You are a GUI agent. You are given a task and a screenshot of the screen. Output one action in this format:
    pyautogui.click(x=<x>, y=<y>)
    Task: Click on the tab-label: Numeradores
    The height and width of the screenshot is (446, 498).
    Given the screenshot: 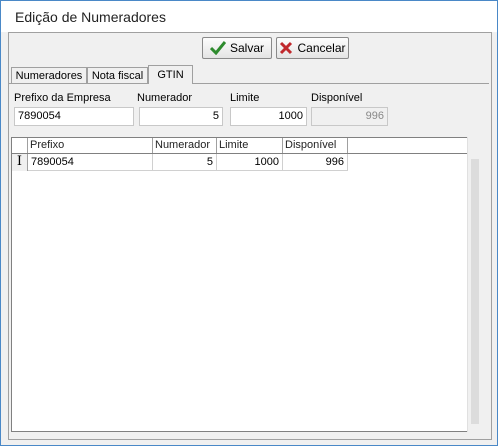 What is the action you would take?
    pyautogui.click(x=49, y=75)
    